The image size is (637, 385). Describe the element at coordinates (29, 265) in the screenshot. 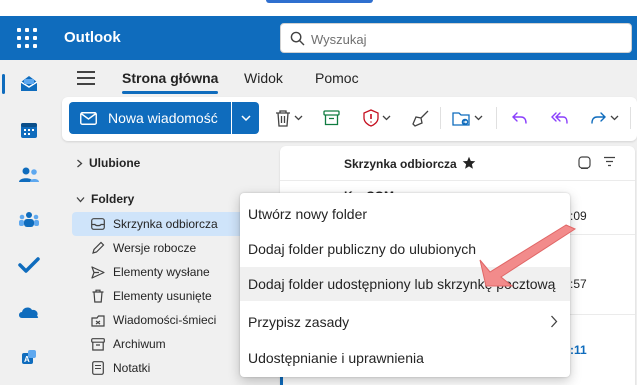

I see `todo-icon` at that location.